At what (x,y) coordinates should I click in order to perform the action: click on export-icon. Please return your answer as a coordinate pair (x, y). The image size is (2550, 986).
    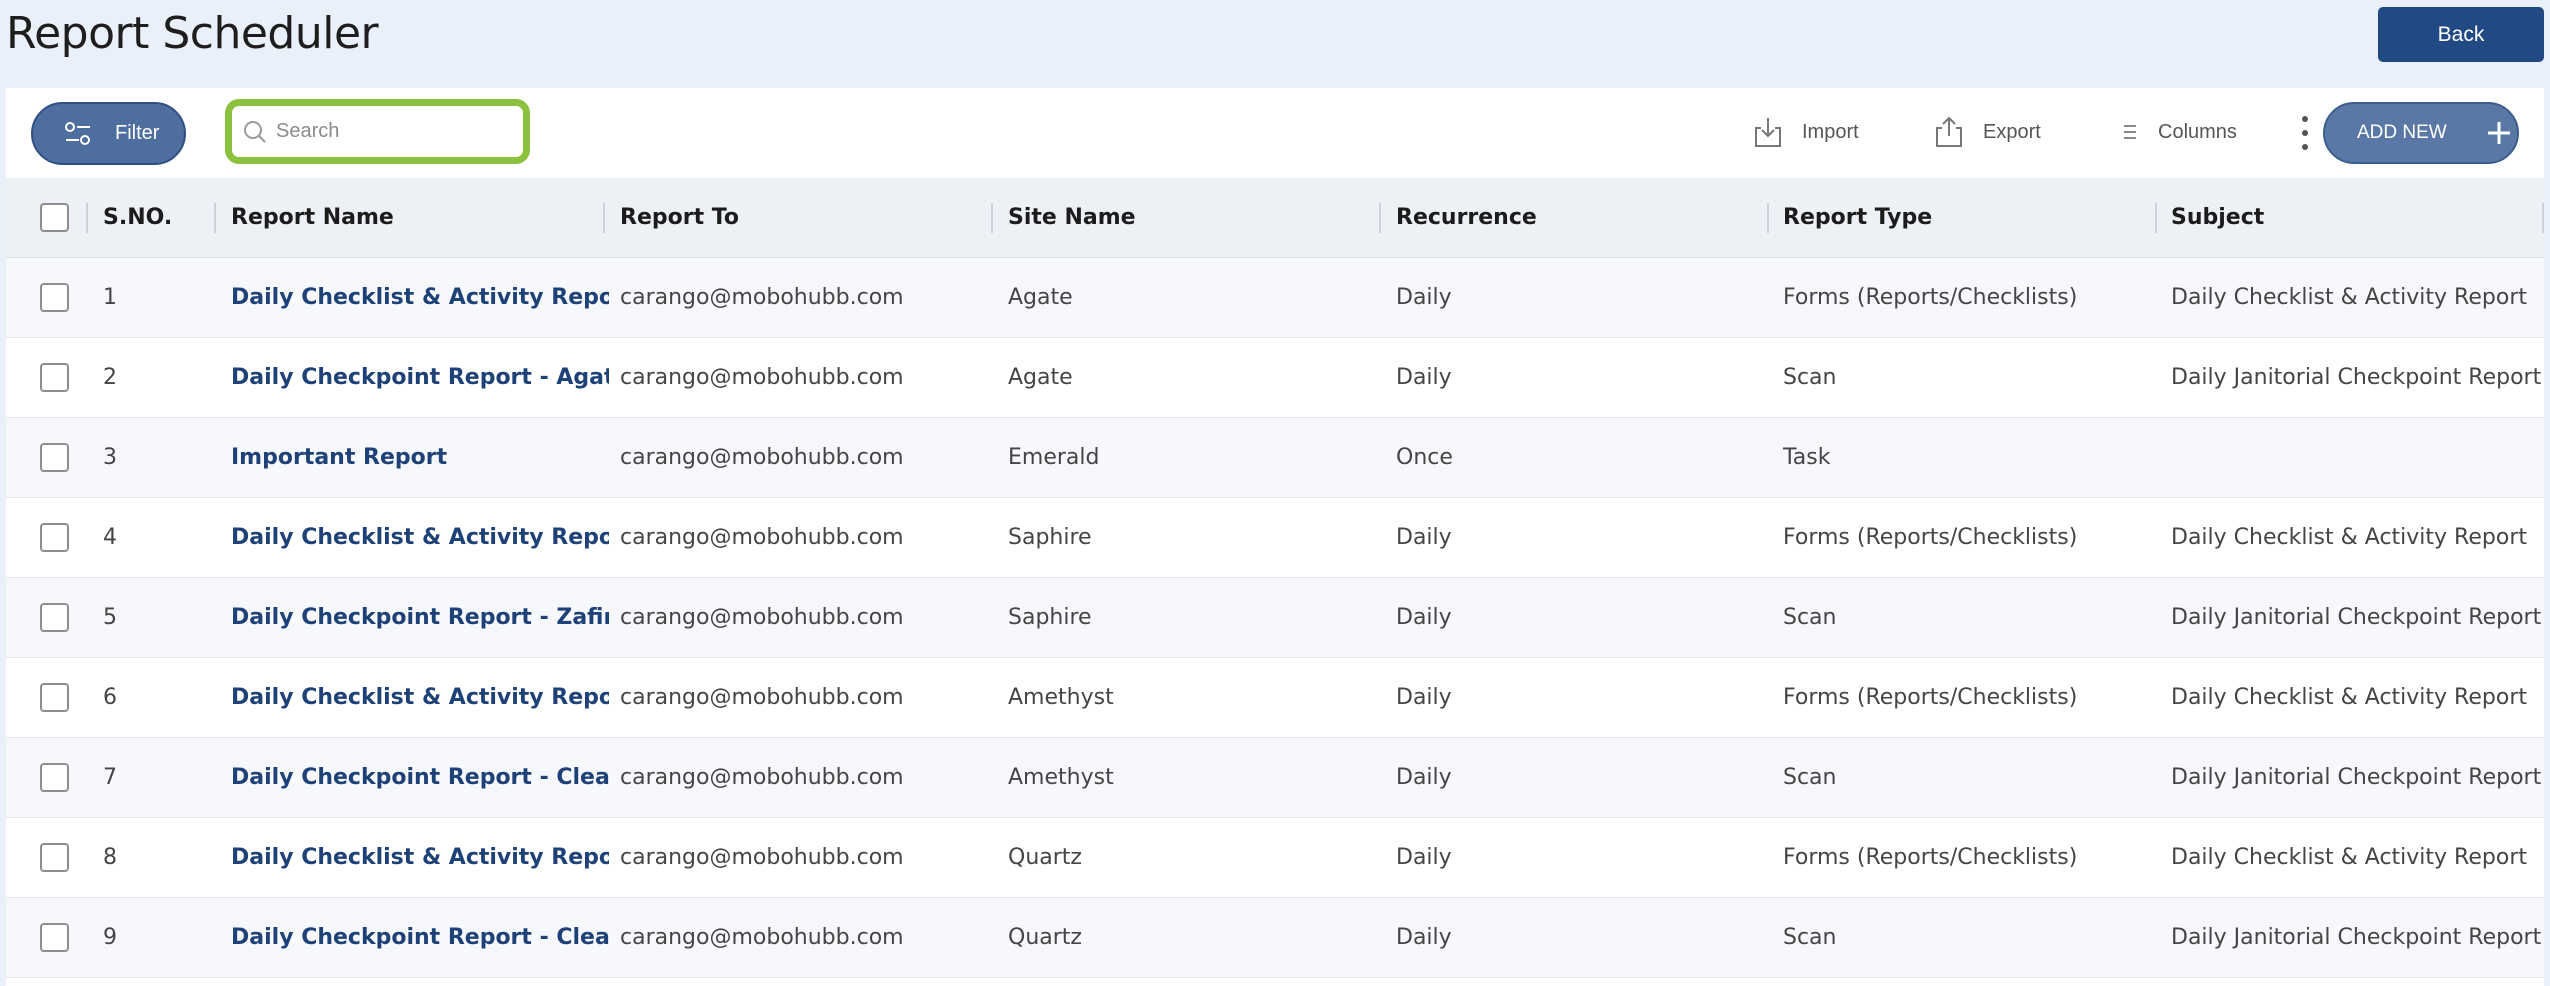
    Looking at the image, I should click on (1949, 131).